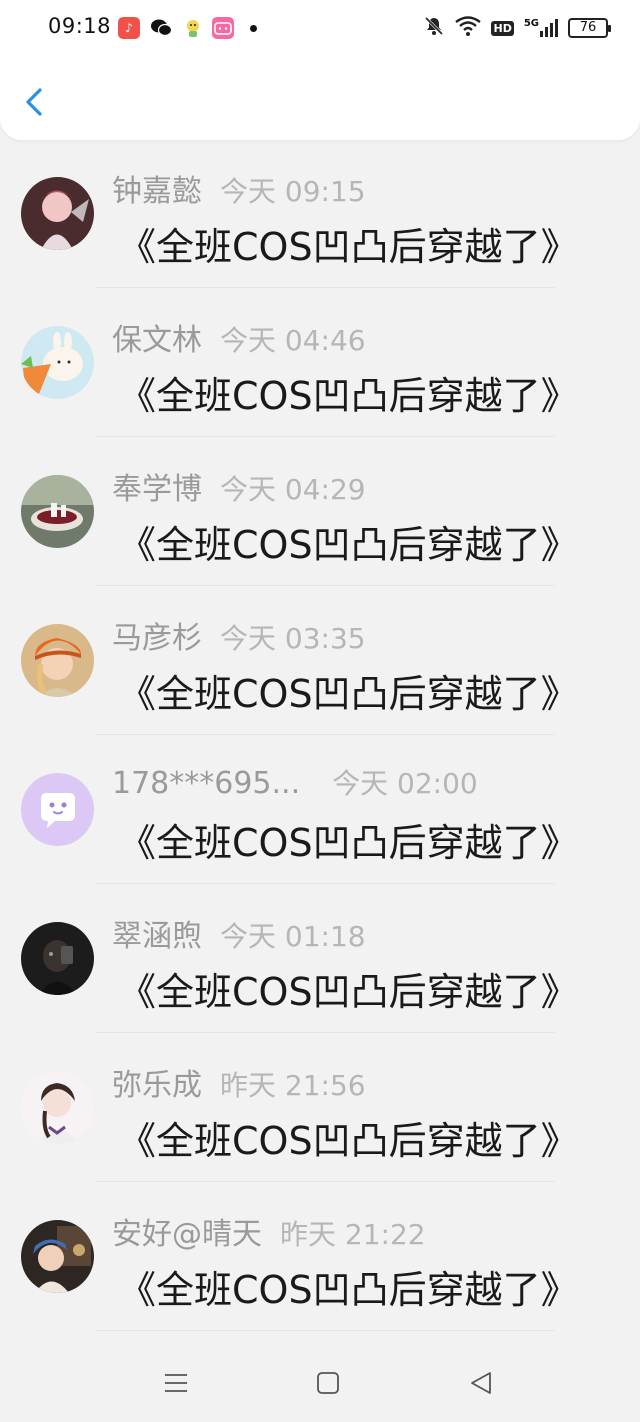 This screenshot has width=640, height=1422. I want to click on music-app-icon: ♪, so click(129, 28).